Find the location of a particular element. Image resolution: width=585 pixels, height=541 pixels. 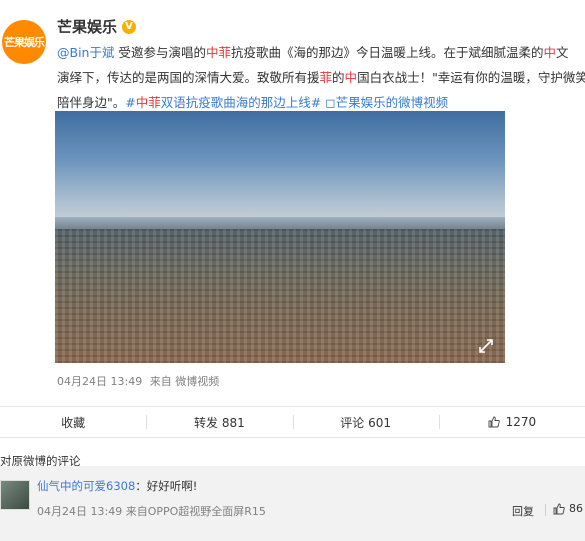

keyword-highlight: 菲 is located at coordinates (326, 77).